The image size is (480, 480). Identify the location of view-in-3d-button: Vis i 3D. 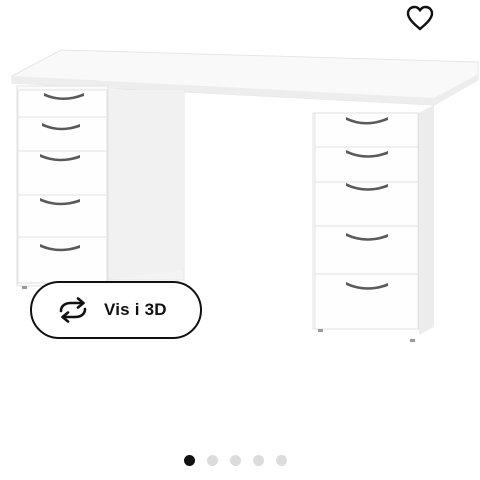
(116, 310).